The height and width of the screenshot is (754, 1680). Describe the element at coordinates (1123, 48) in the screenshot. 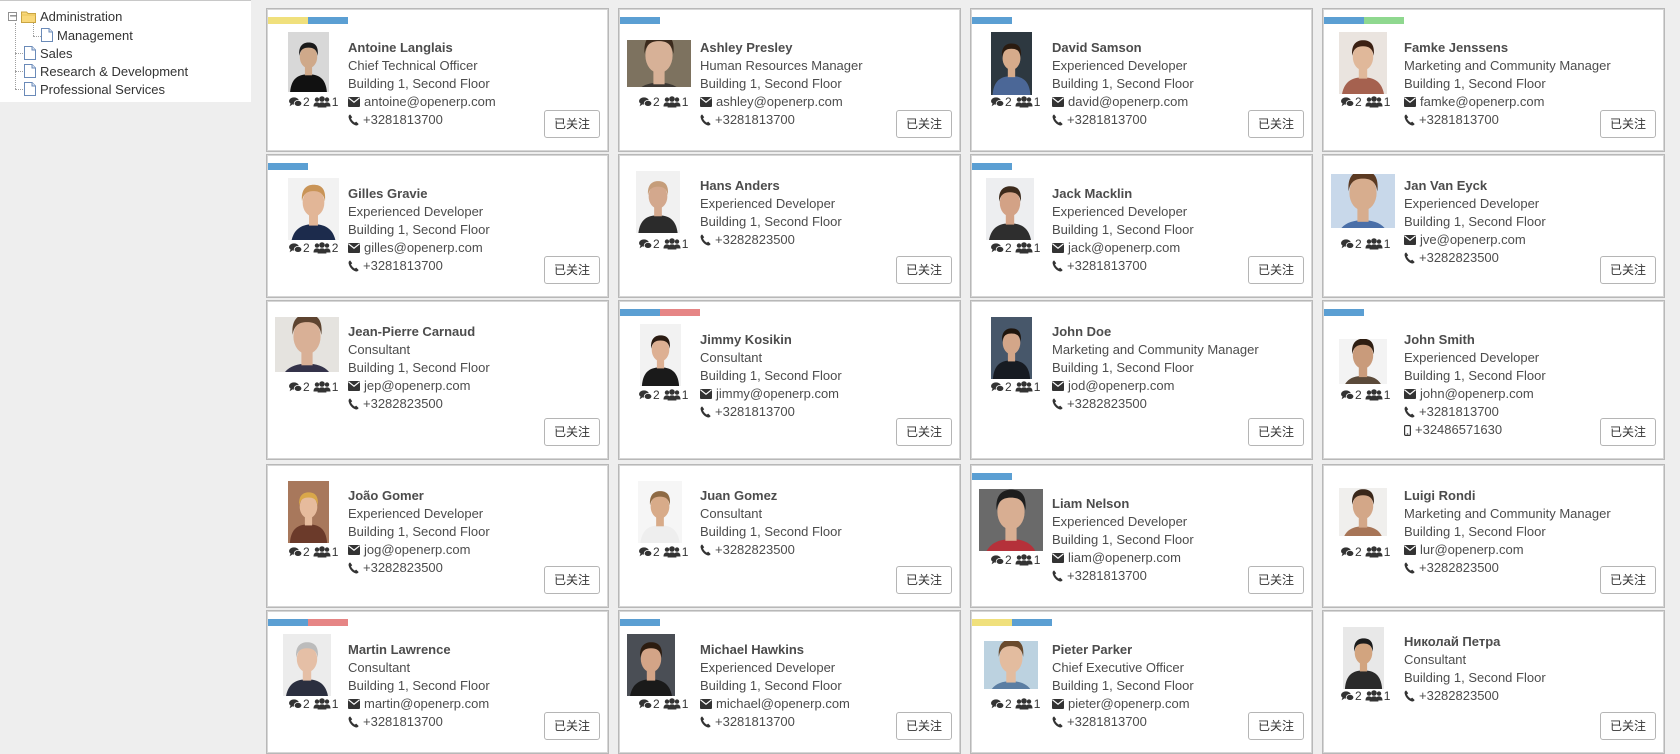

I see `employee-name: David Samson` at that location.